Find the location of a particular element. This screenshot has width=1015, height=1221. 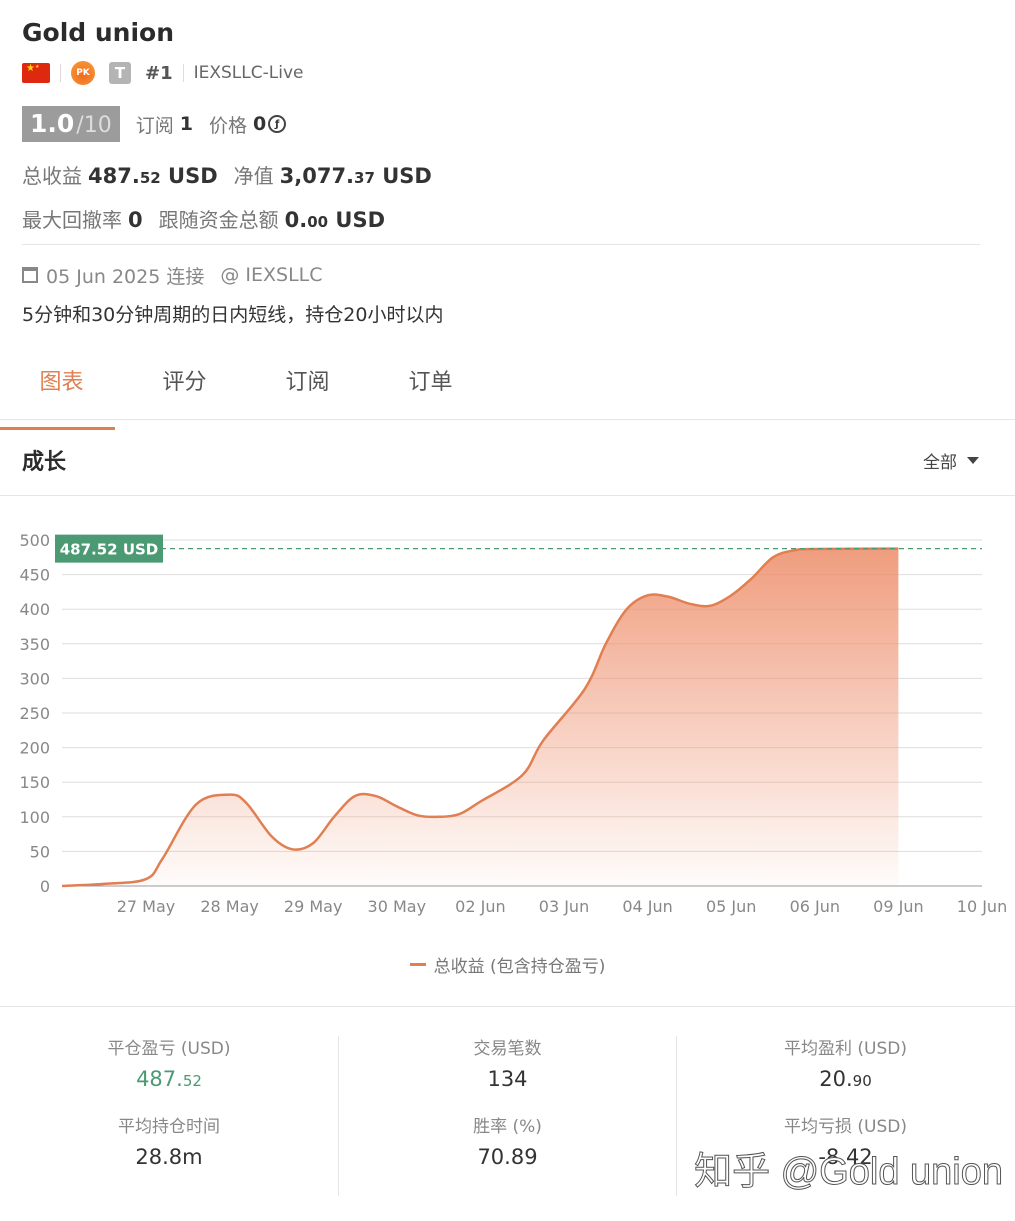

tab-bar: 图表 评分 订阅 订单 is located at coordinates (507, 394).